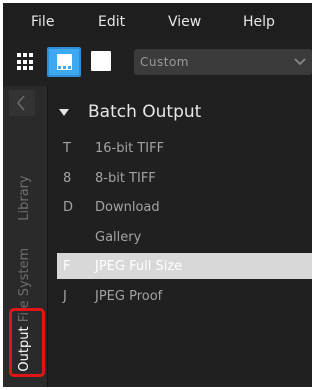 Image resolution: width=320 pixels, height=390 pixels. I want to click on batch-output-header: Batch Output, so click(180, 113).